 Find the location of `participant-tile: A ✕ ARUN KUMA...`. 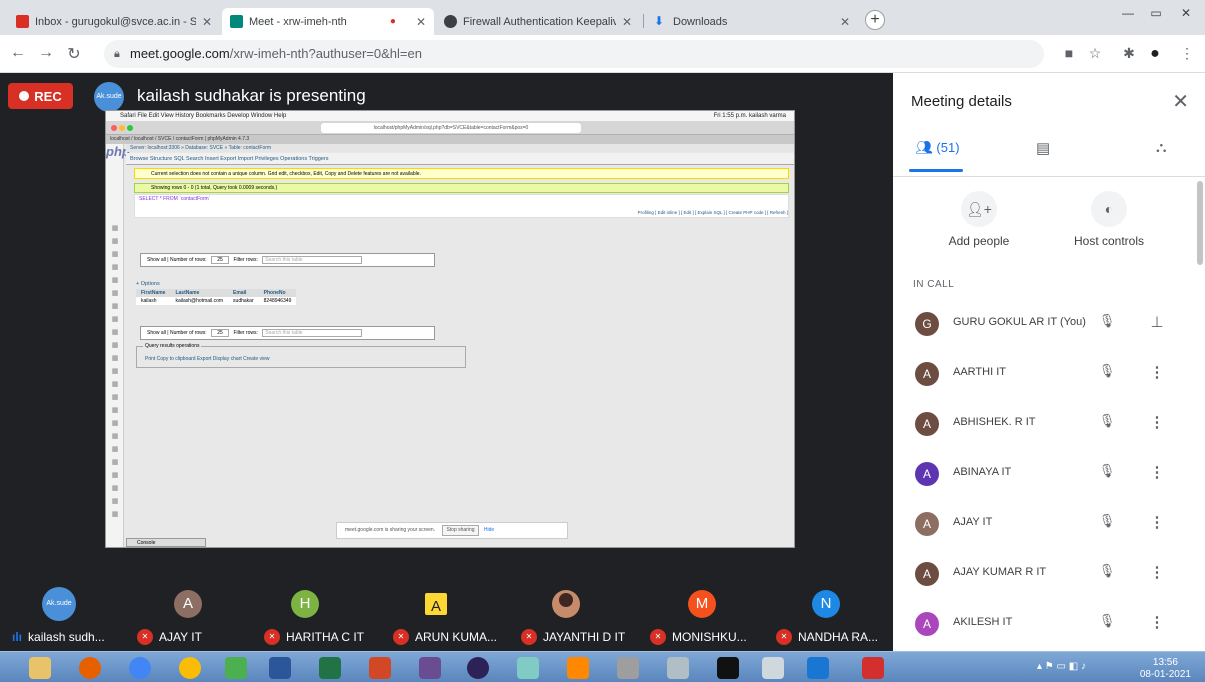

participant-tile: A ✕ ARUN KUMA... is located at coordinates (442, 613).